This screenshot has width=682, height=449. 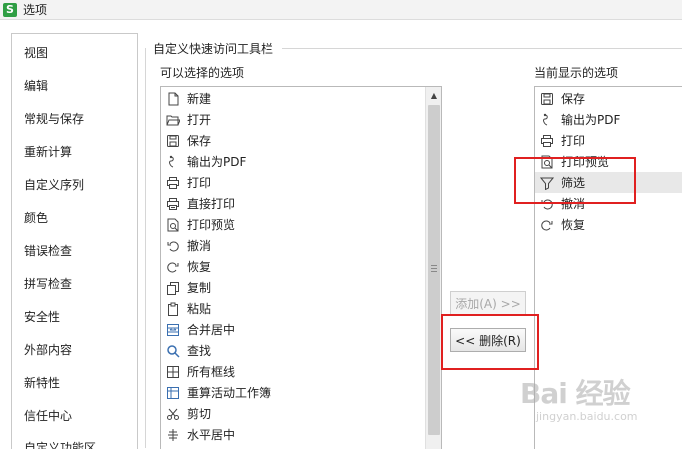 I want to click on sidebar-item-security: 安全性, so click(x=42, y=316).